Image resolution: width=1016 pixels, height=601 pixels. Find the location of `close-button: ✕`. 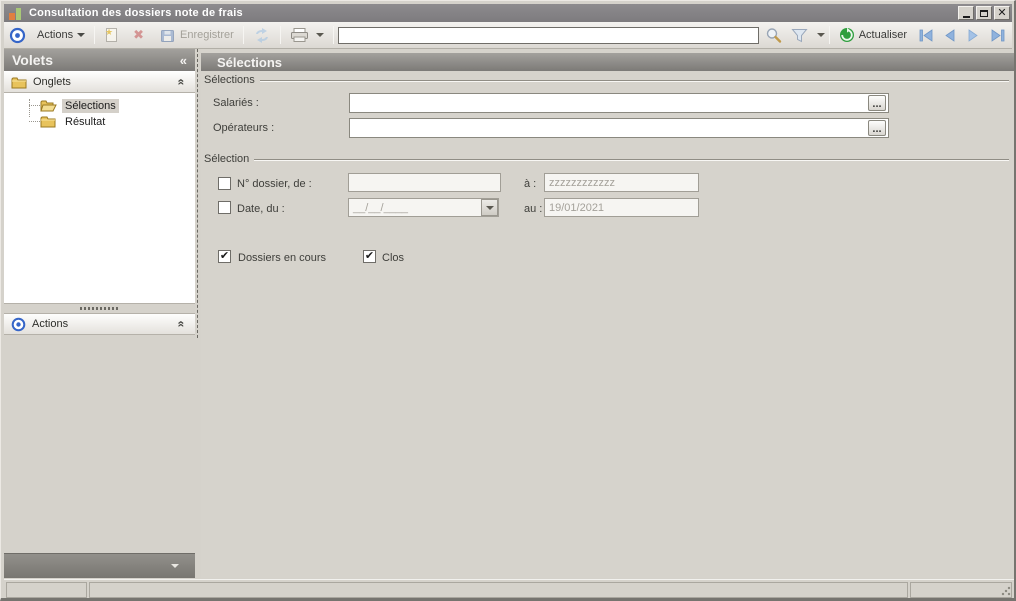

close-button: ✕ is located at coordinates (1002, 13).